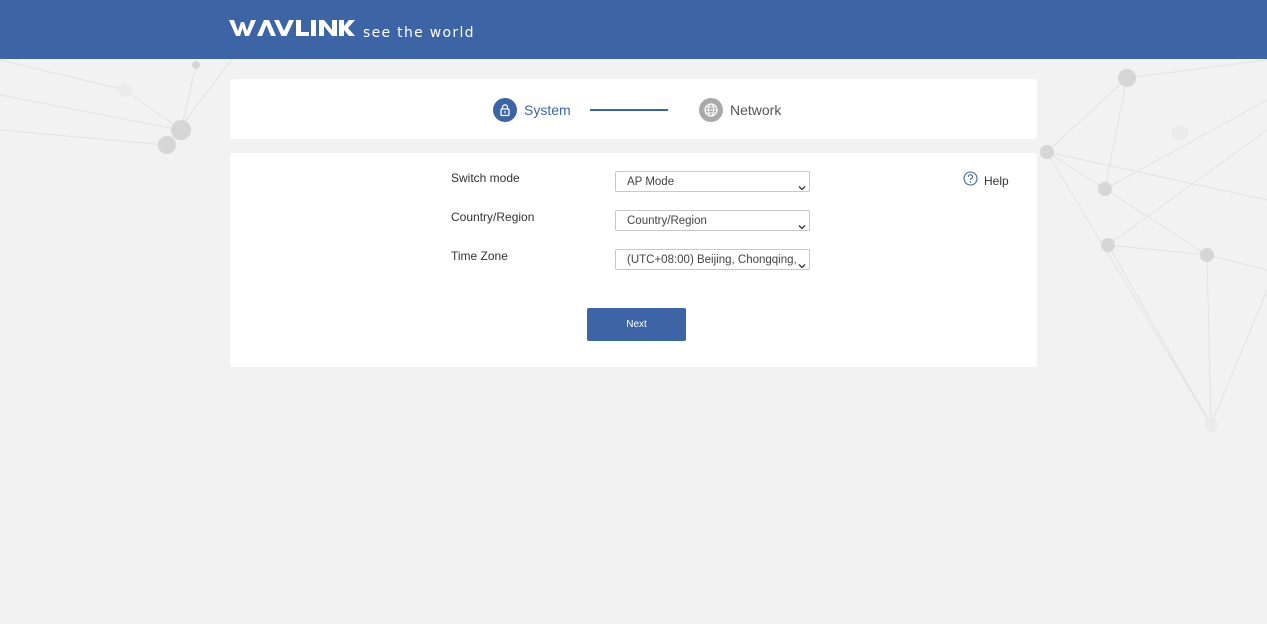 Image resolution: width=1267 pixels, height=624 pixels. Describe the element at coordinates (651, 182) in the screenshot. I see `switch-mode-value: AP Mode` at that location.